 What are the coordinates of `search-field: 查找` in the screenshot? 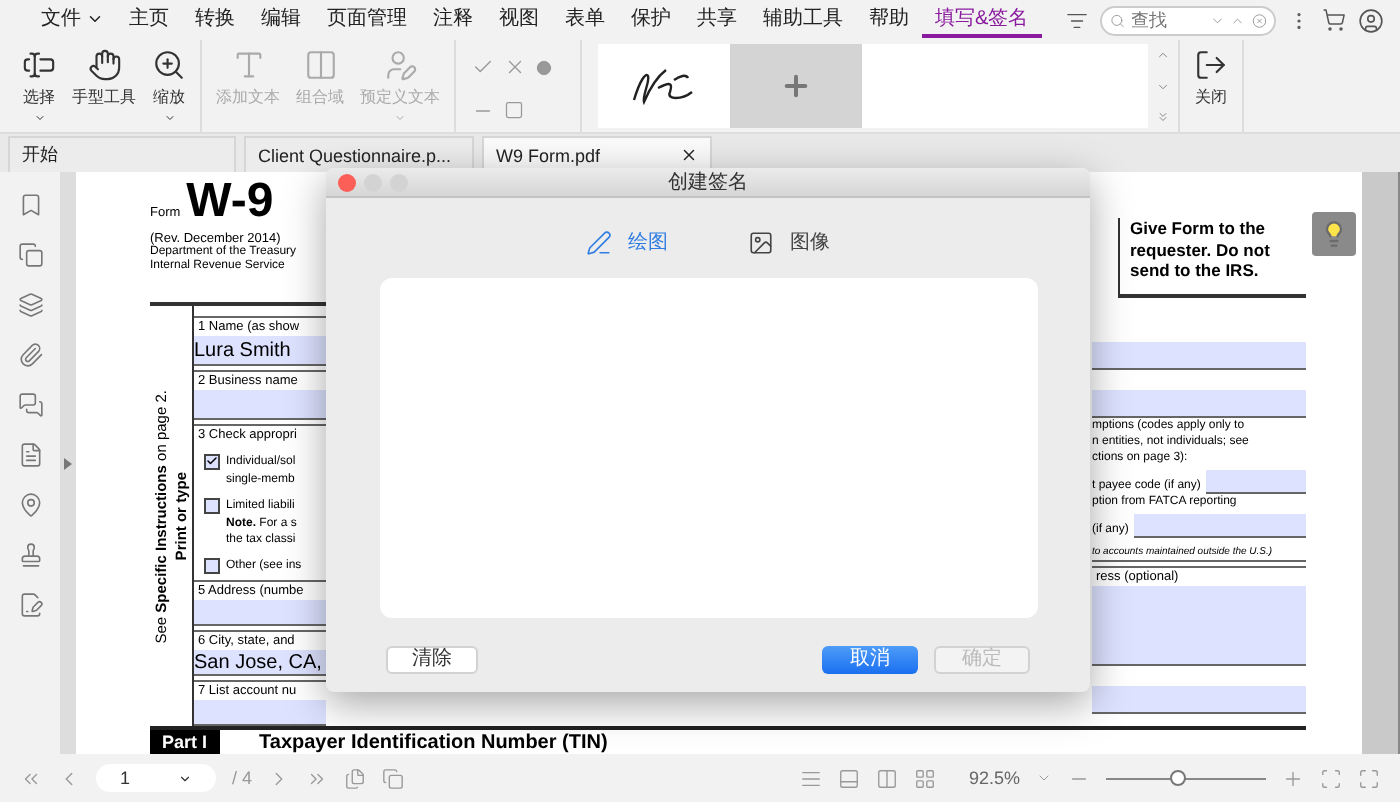 It's located at (1188, 20).